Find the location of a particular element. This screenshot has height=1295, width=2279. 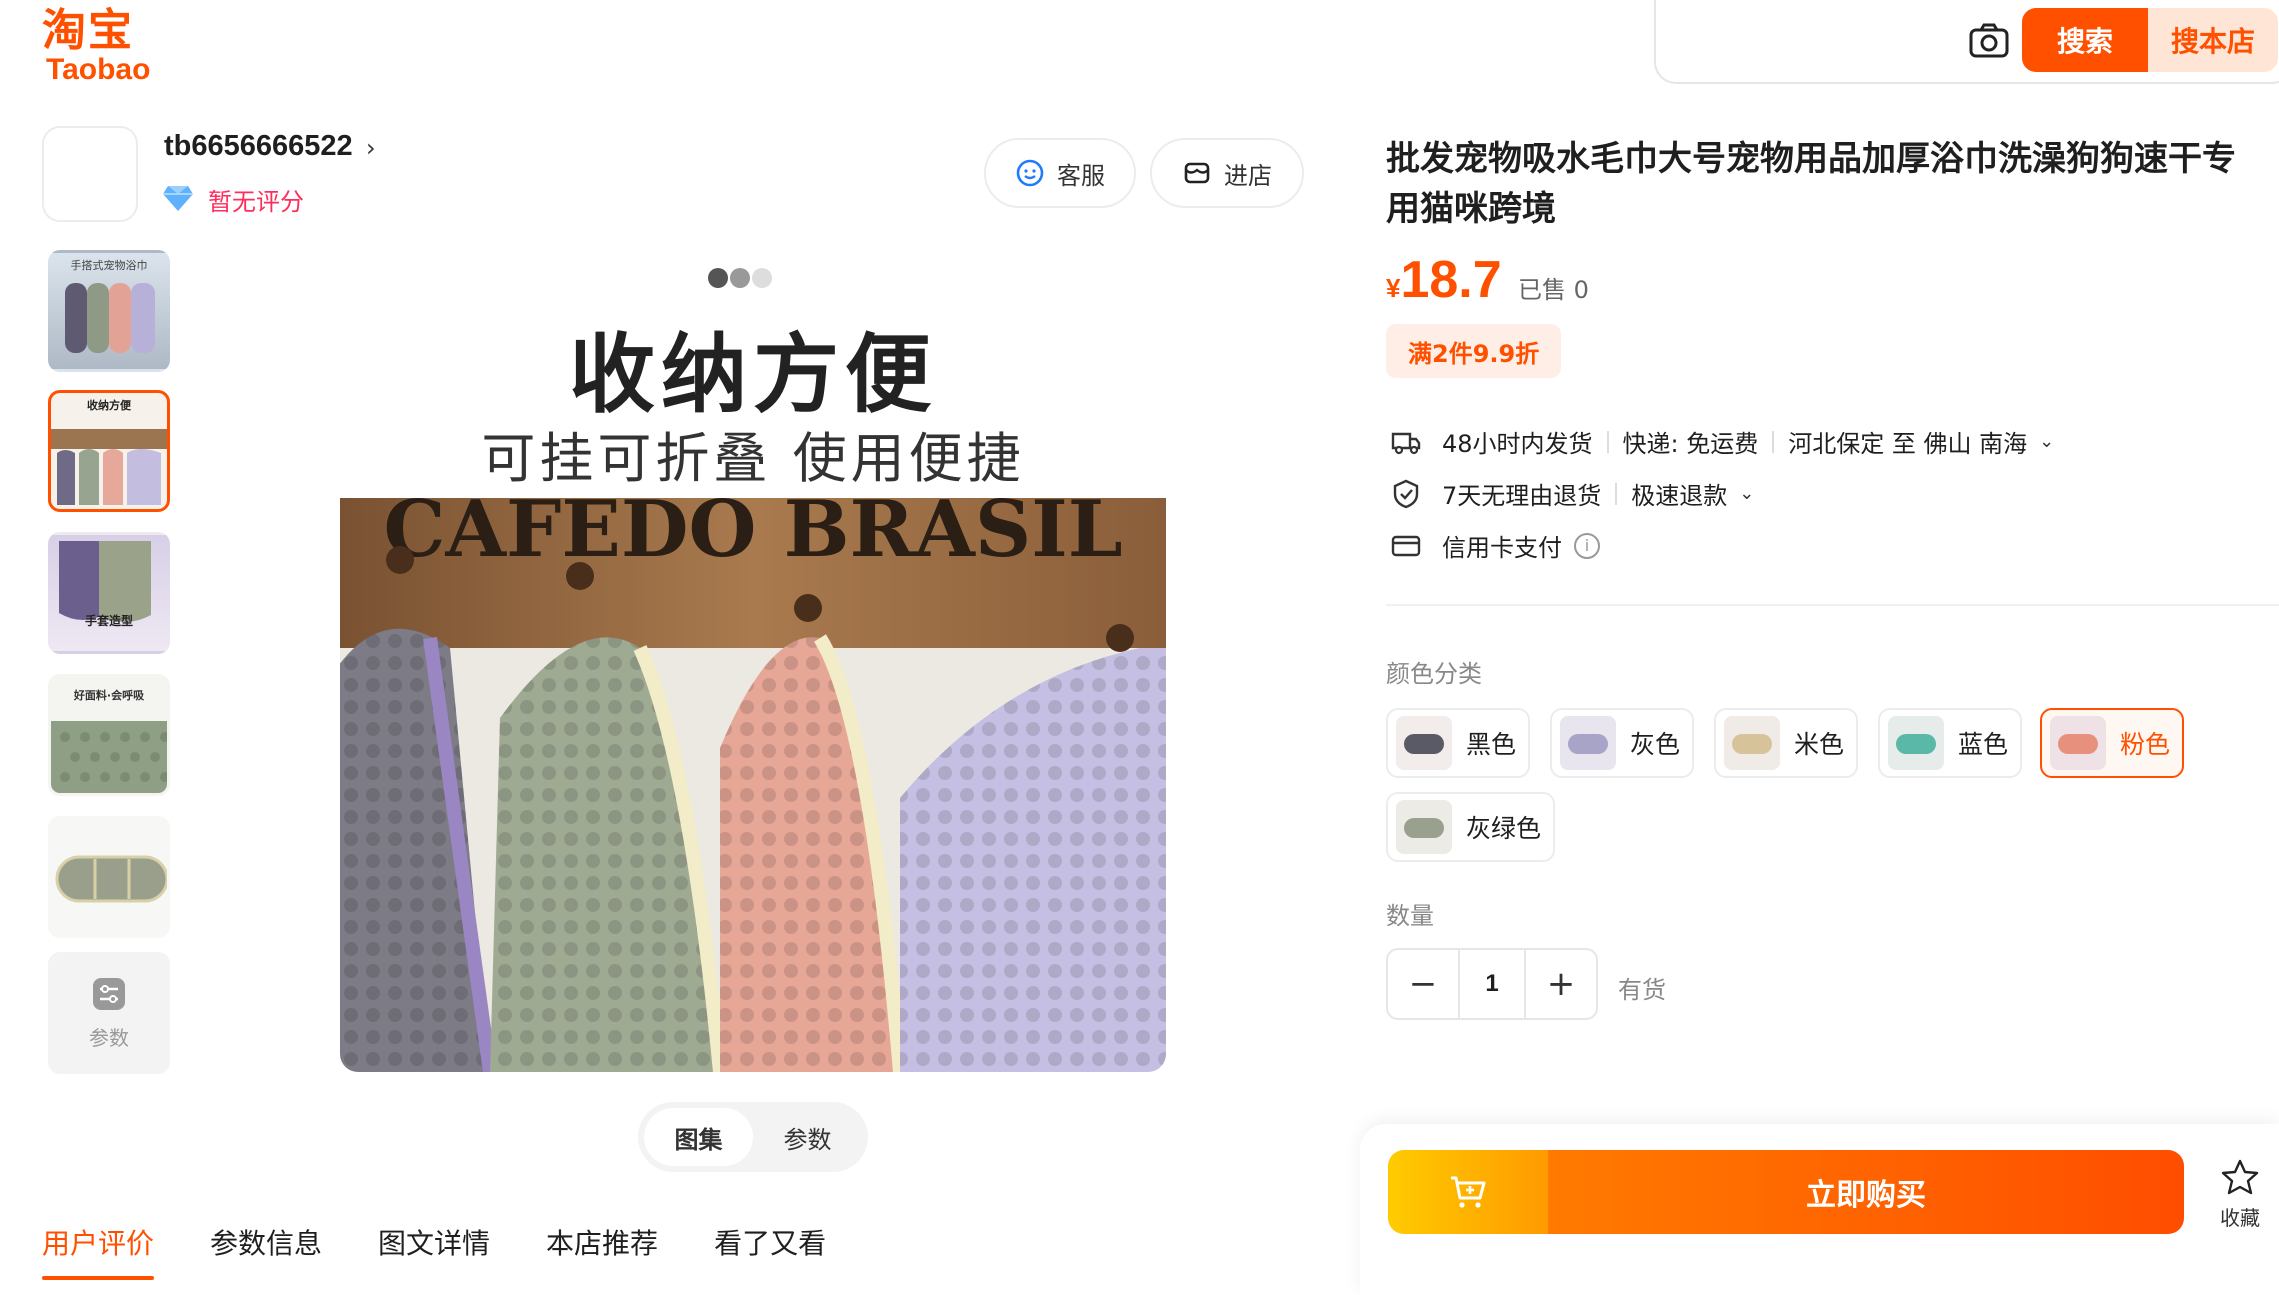

sold-count: 已售 0 is located at coordinates (1553, 290).